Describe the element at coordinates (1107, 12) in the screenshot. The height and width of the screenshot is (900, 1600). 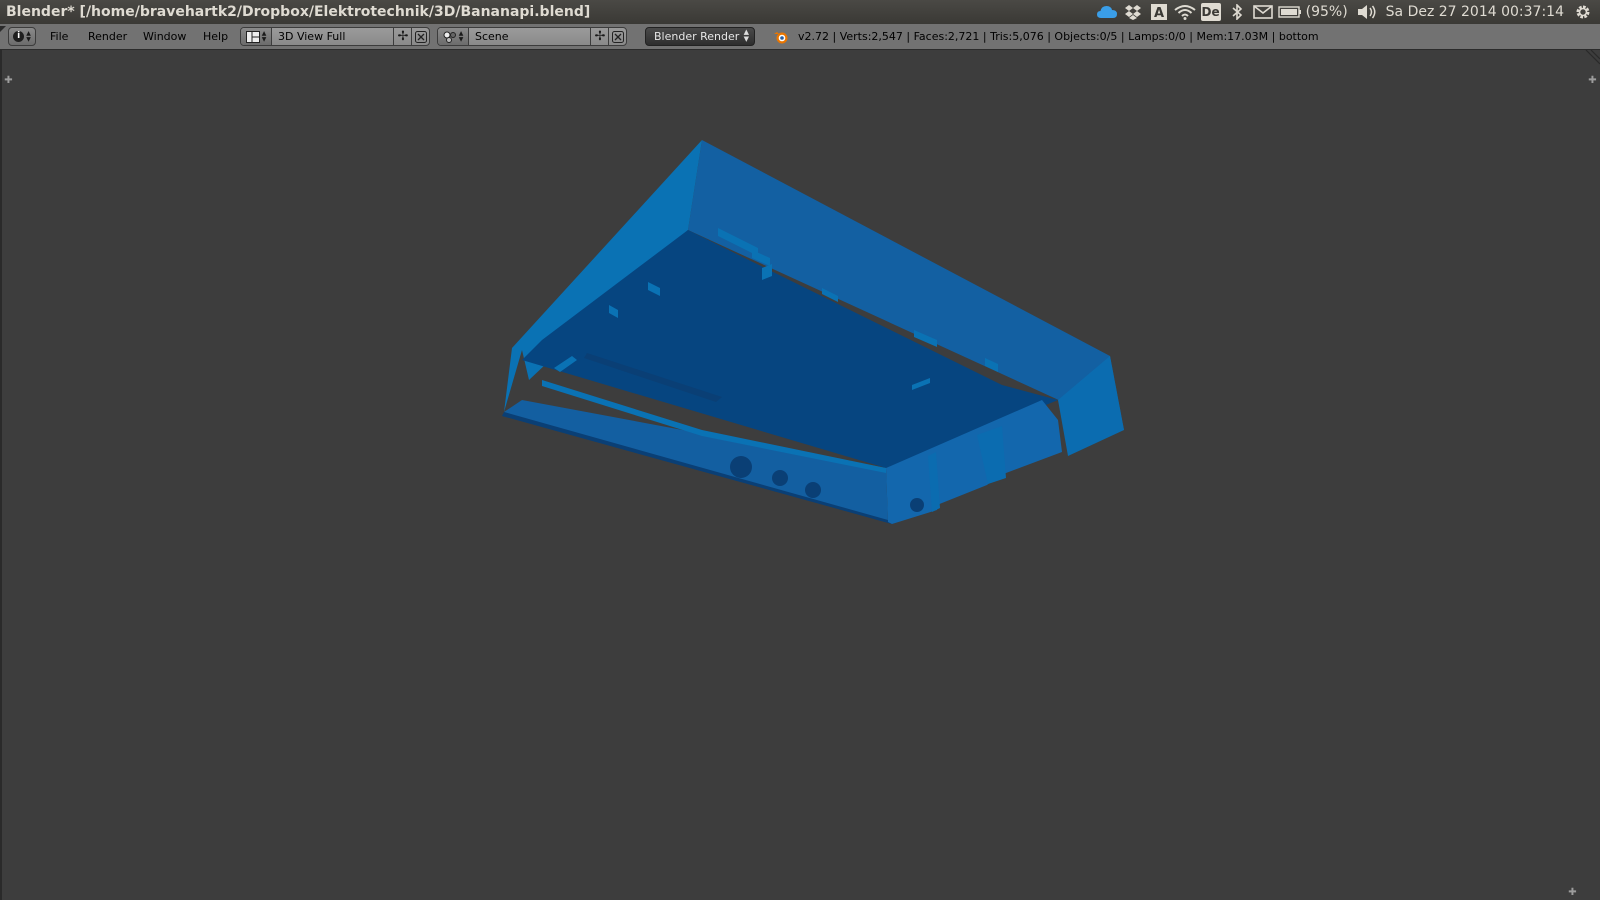
I see `cloud-icon` at that location.